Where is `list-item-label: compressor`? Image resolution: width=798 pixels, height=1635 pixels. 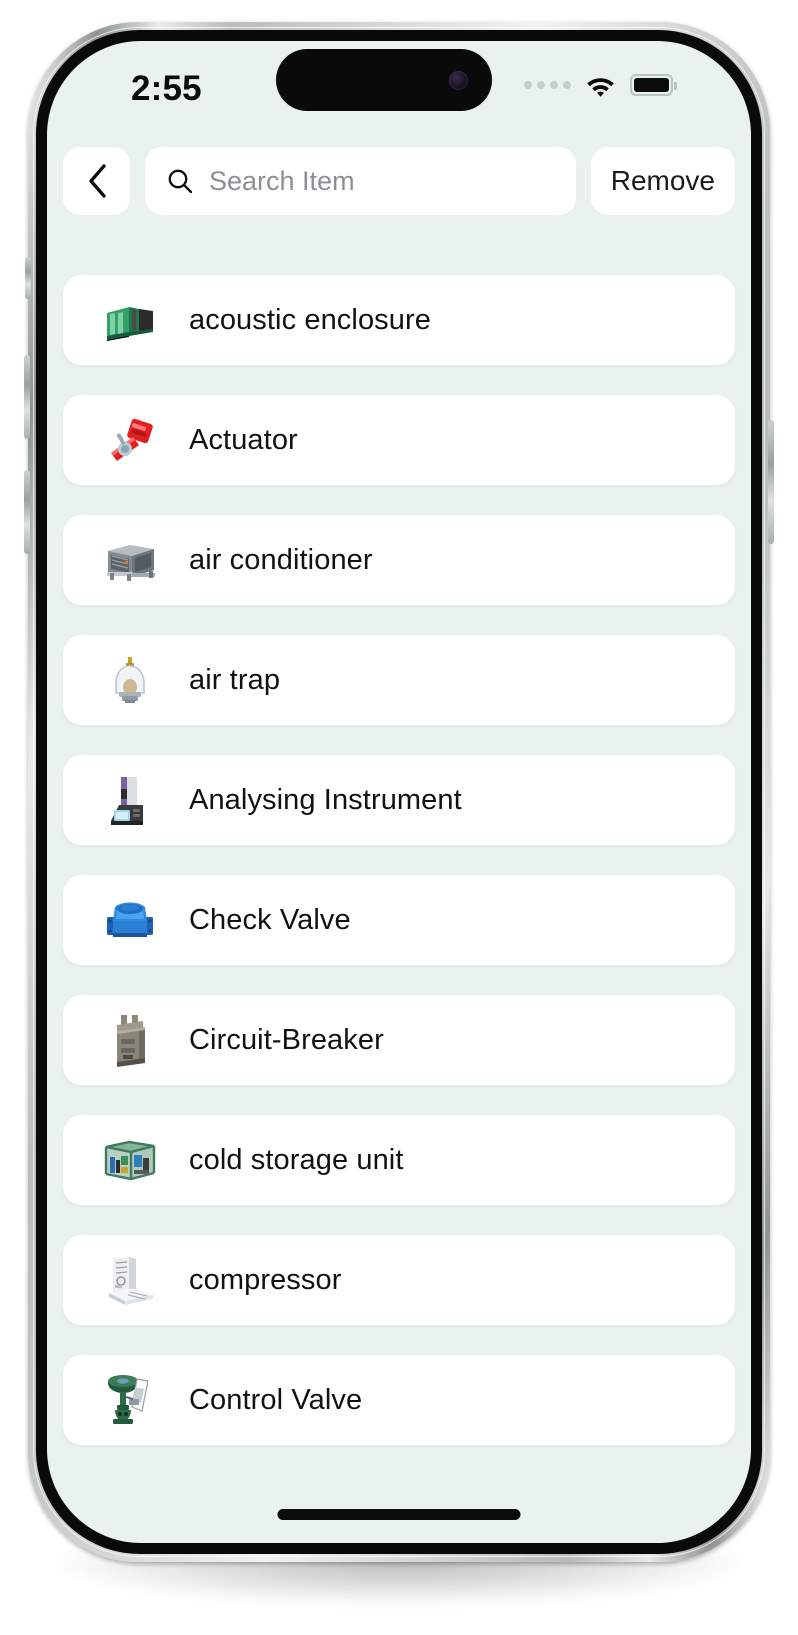
list-item-label: compressor is located at coordinates (265, 1279).